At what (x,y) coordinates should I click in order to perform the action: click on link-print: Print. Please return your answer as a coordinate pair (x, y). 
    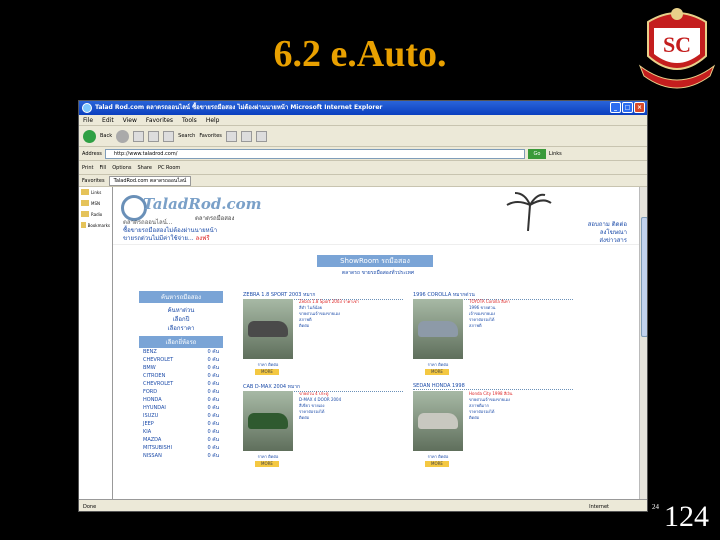
    Looking at the image, I should click on (88, 168).